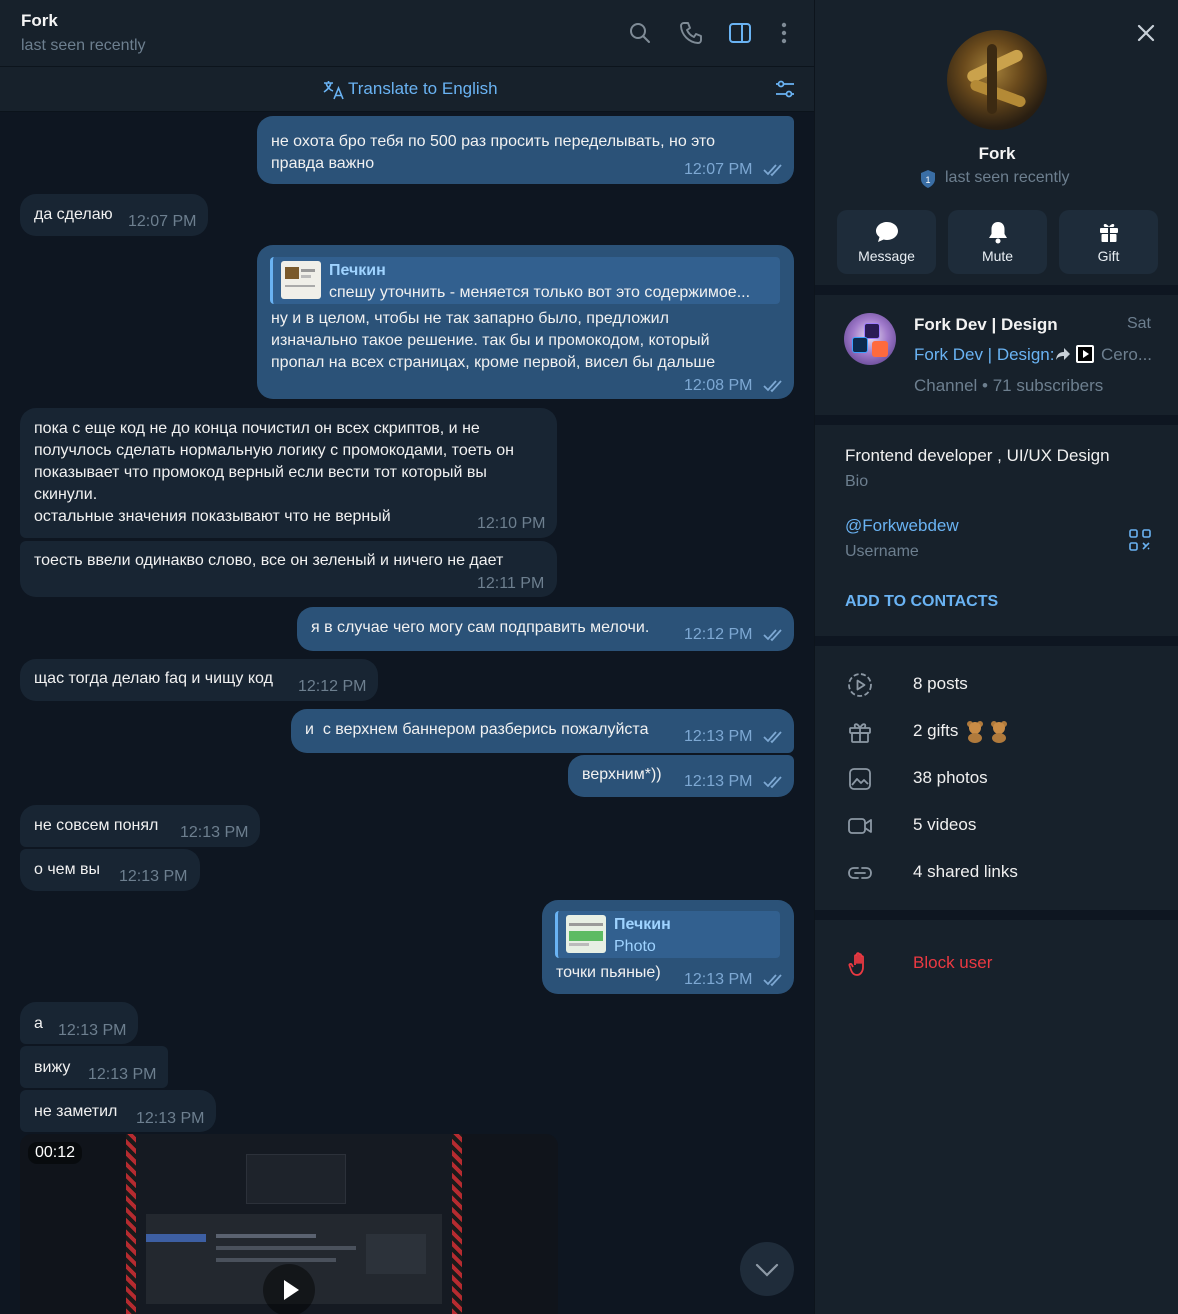 This screenshot has height=1314, width=1178. I want to click on video-message: 00:12, so click(289, 1224).